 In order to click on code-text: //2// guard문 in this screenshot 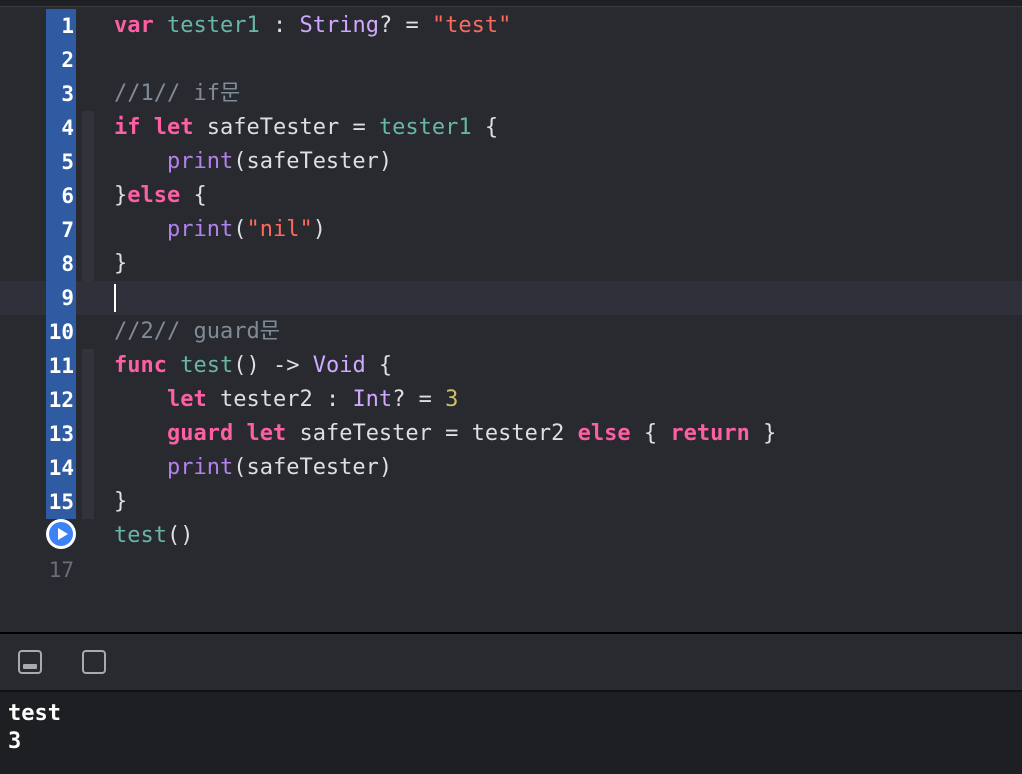, I will do `click(197, 332)`.